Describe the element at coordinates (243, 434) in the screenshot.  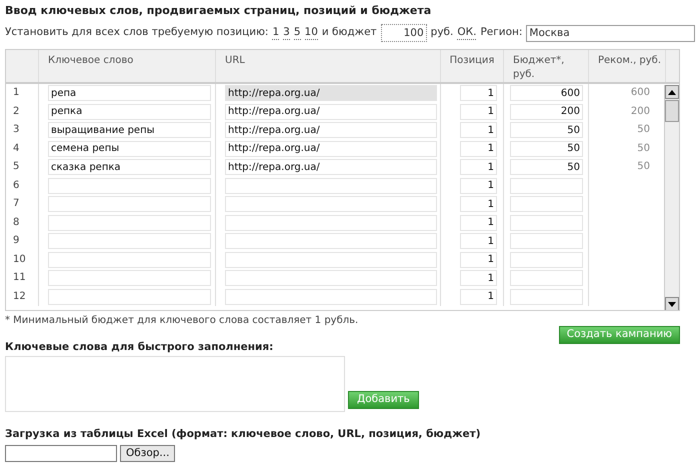
I see `section-heading: Загрузка из таблицы Excel (формат: ключевое слово, URL, позиция, бюджет)` at that location.